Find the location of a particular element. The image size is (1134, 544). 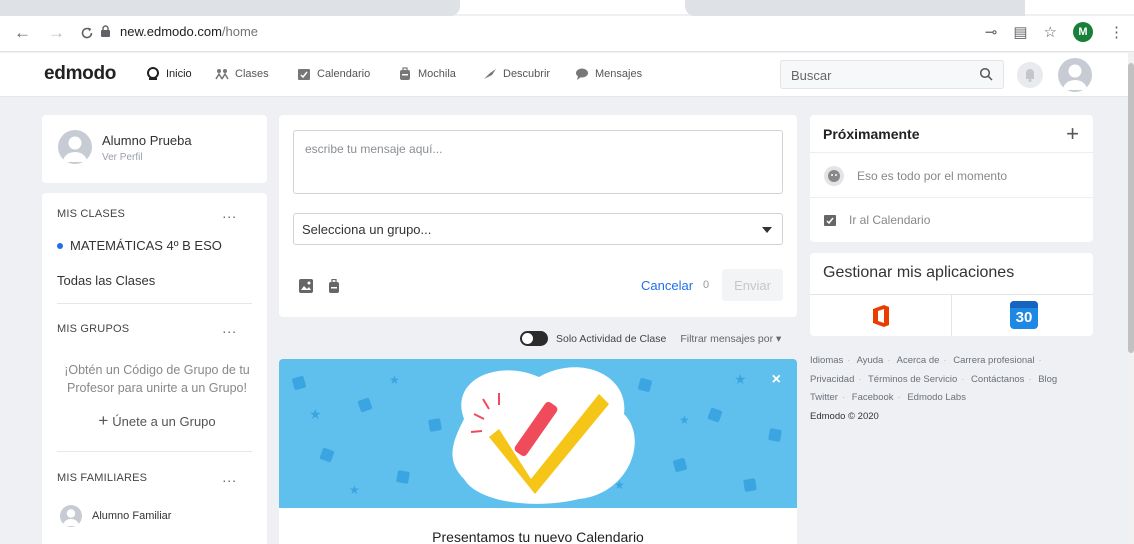

footer-link: Blog is located at coordinates (1047, 379).